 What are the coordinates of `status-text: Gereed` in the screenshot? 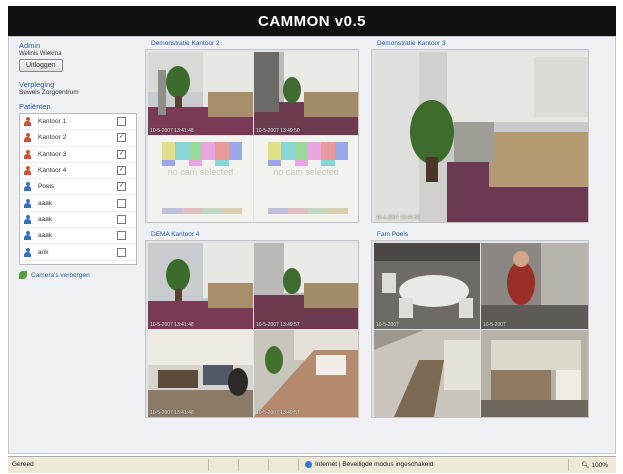 It's located at (23, 464).